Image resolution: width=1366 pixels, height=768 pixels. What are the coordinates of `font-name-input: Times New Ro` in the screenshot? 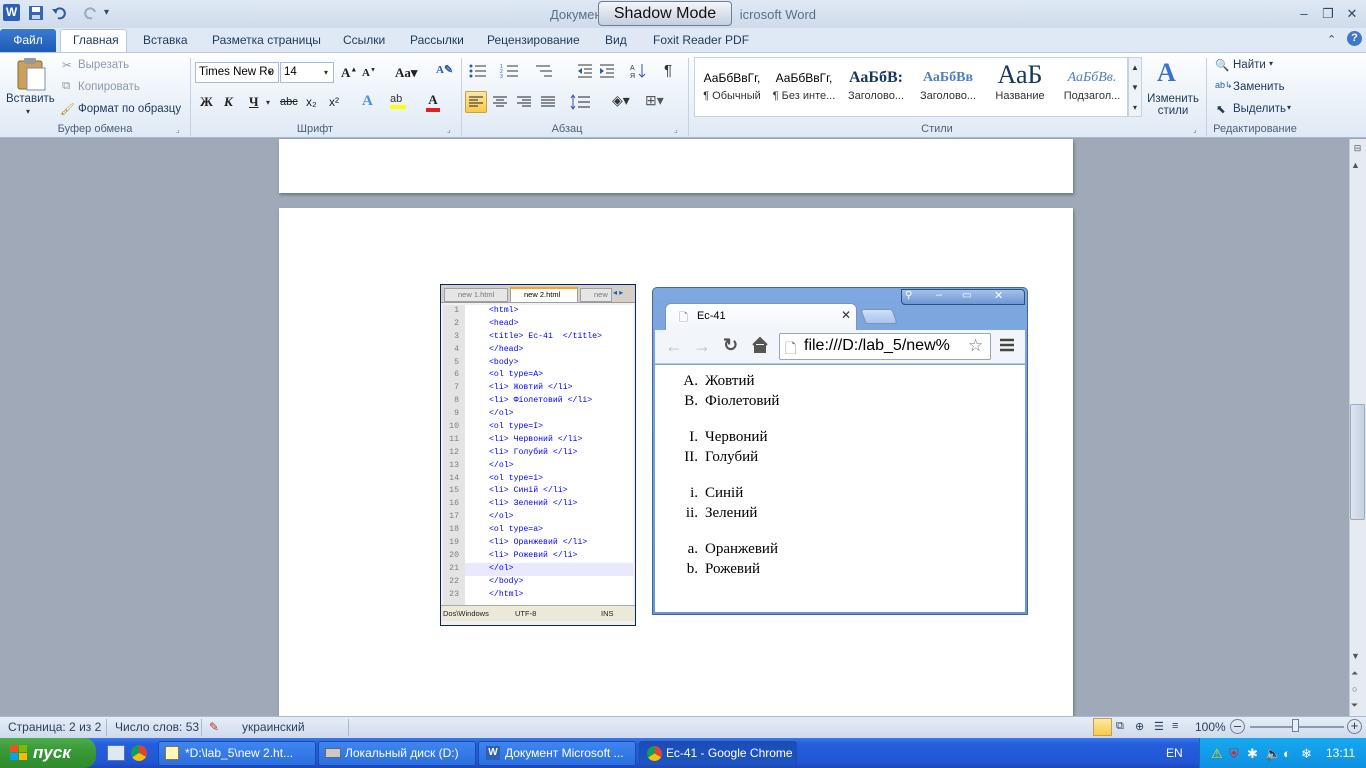 It's located at (237, 72).